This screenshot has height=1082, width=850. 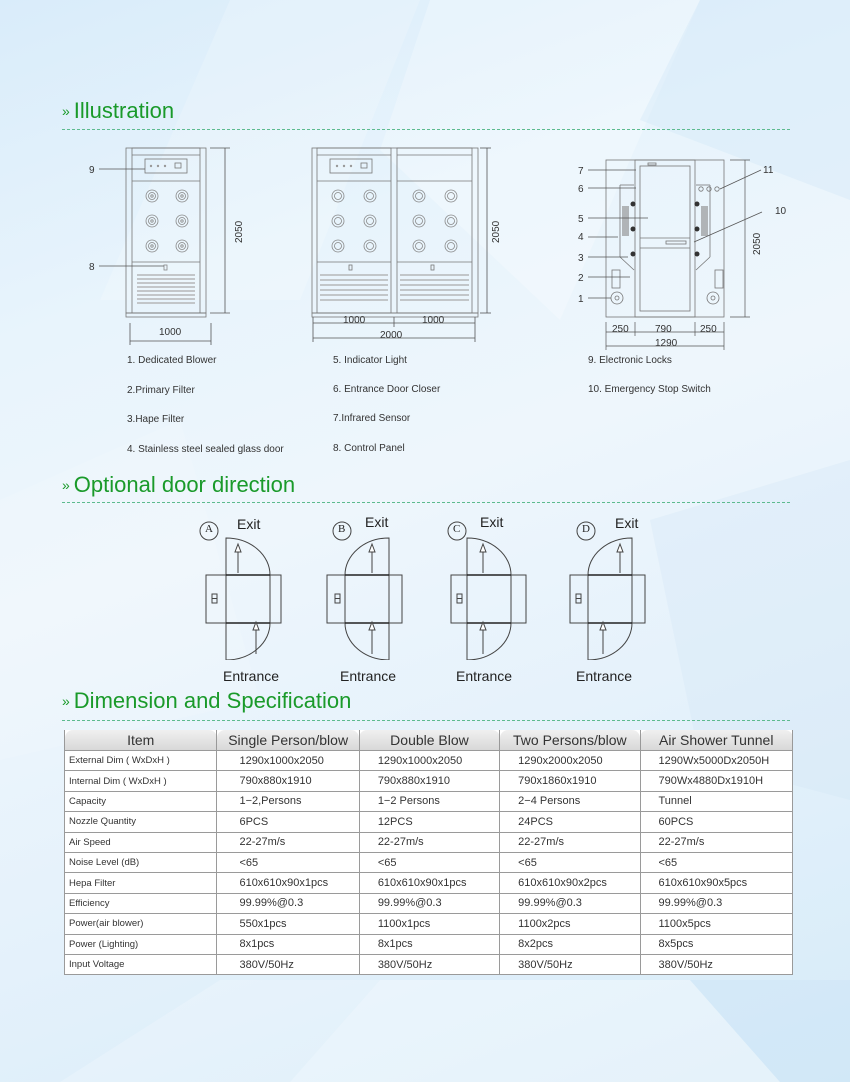 I want to click on door-letter: B, so click(x=342, y=529).